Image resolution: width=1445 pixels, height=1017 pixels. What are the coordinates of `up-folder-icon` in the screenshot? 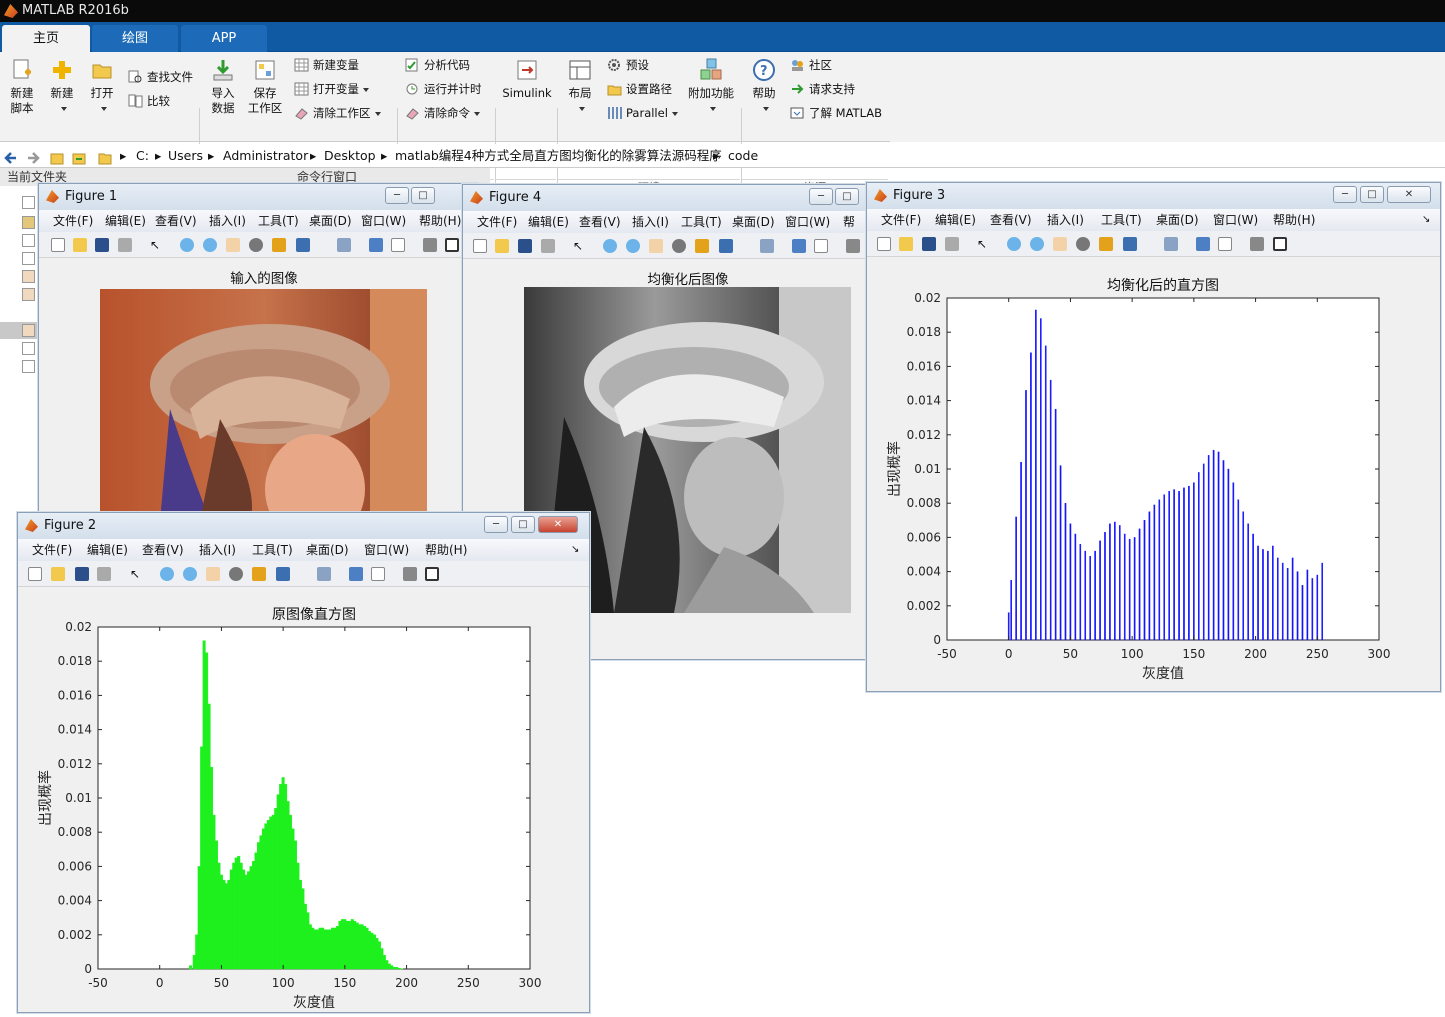 It's located at (57, 156).